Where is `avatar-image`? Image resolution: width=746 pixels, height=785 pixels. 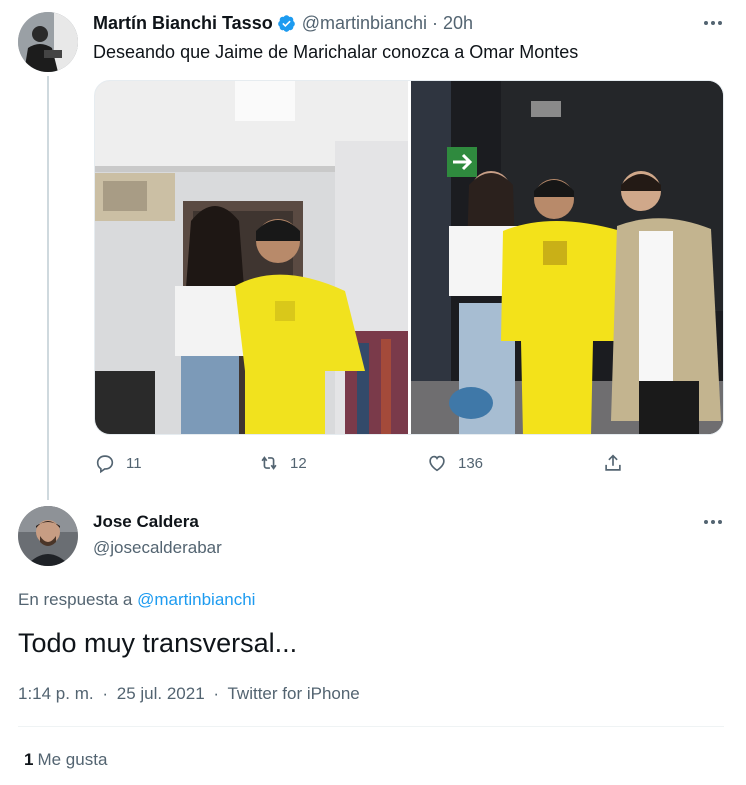 avatar-image is located at coordinates (48, 42).